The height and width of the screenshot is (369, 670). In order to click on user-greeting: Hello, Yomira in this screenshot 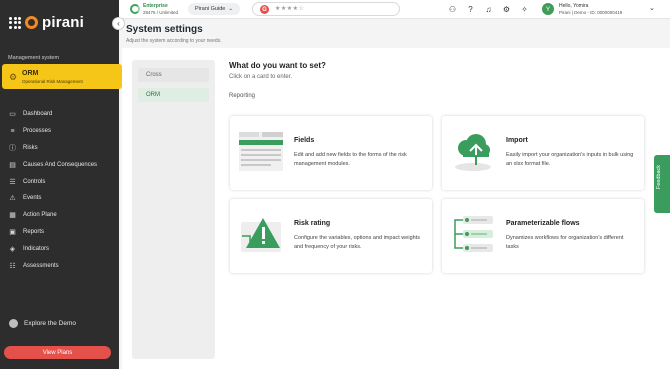, I will do `click(574, 6)`.